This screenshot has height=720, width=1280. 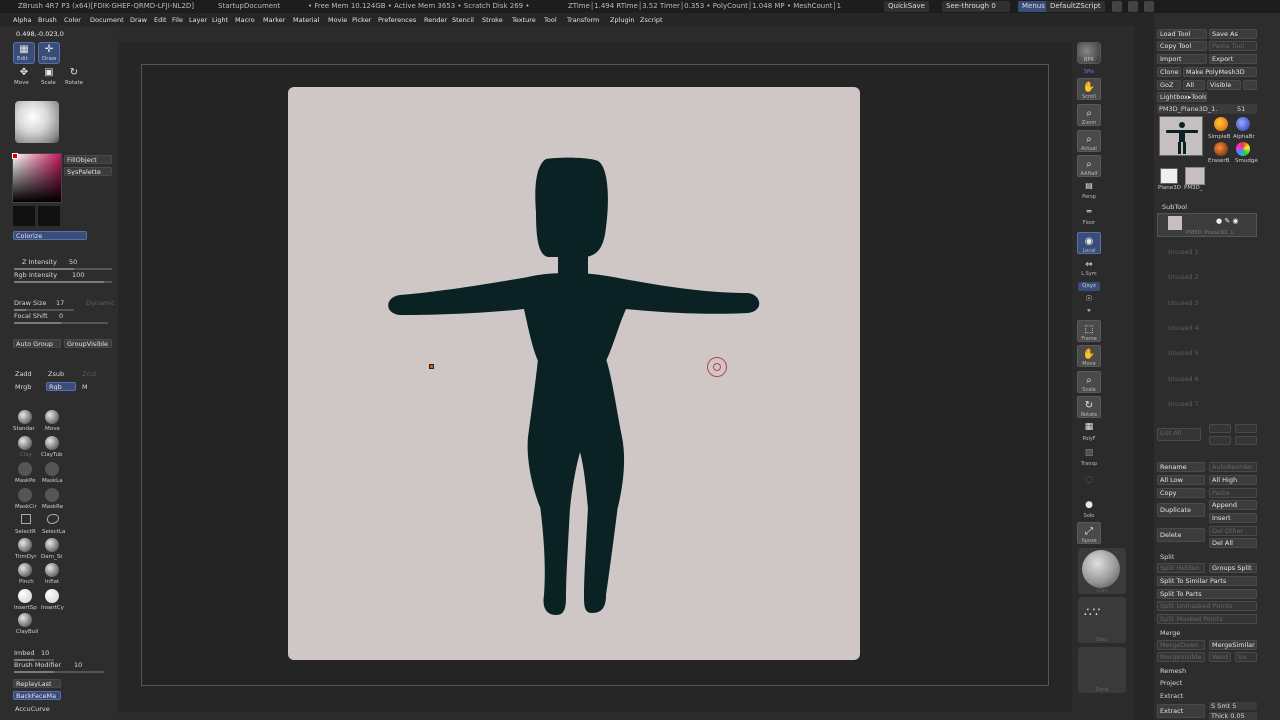 What do you see at coordinates (37, 343) in the screenshot?
I see `auto-group-button: Auto Group` at bounding box center [37, 343].